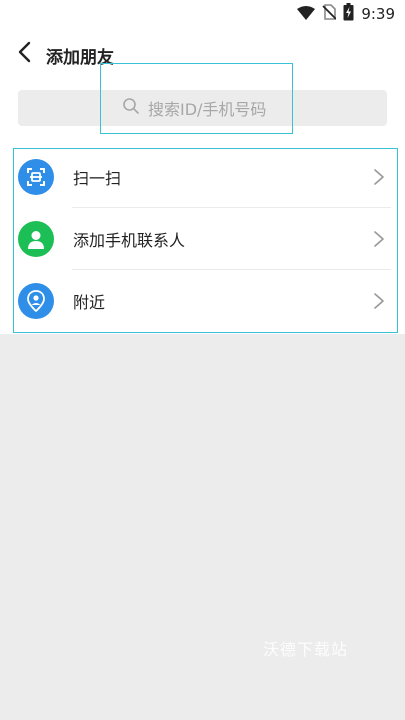  Describe the element at coordinates (329, 14) in the screenshot. I see `no-sim-icon` at that location.